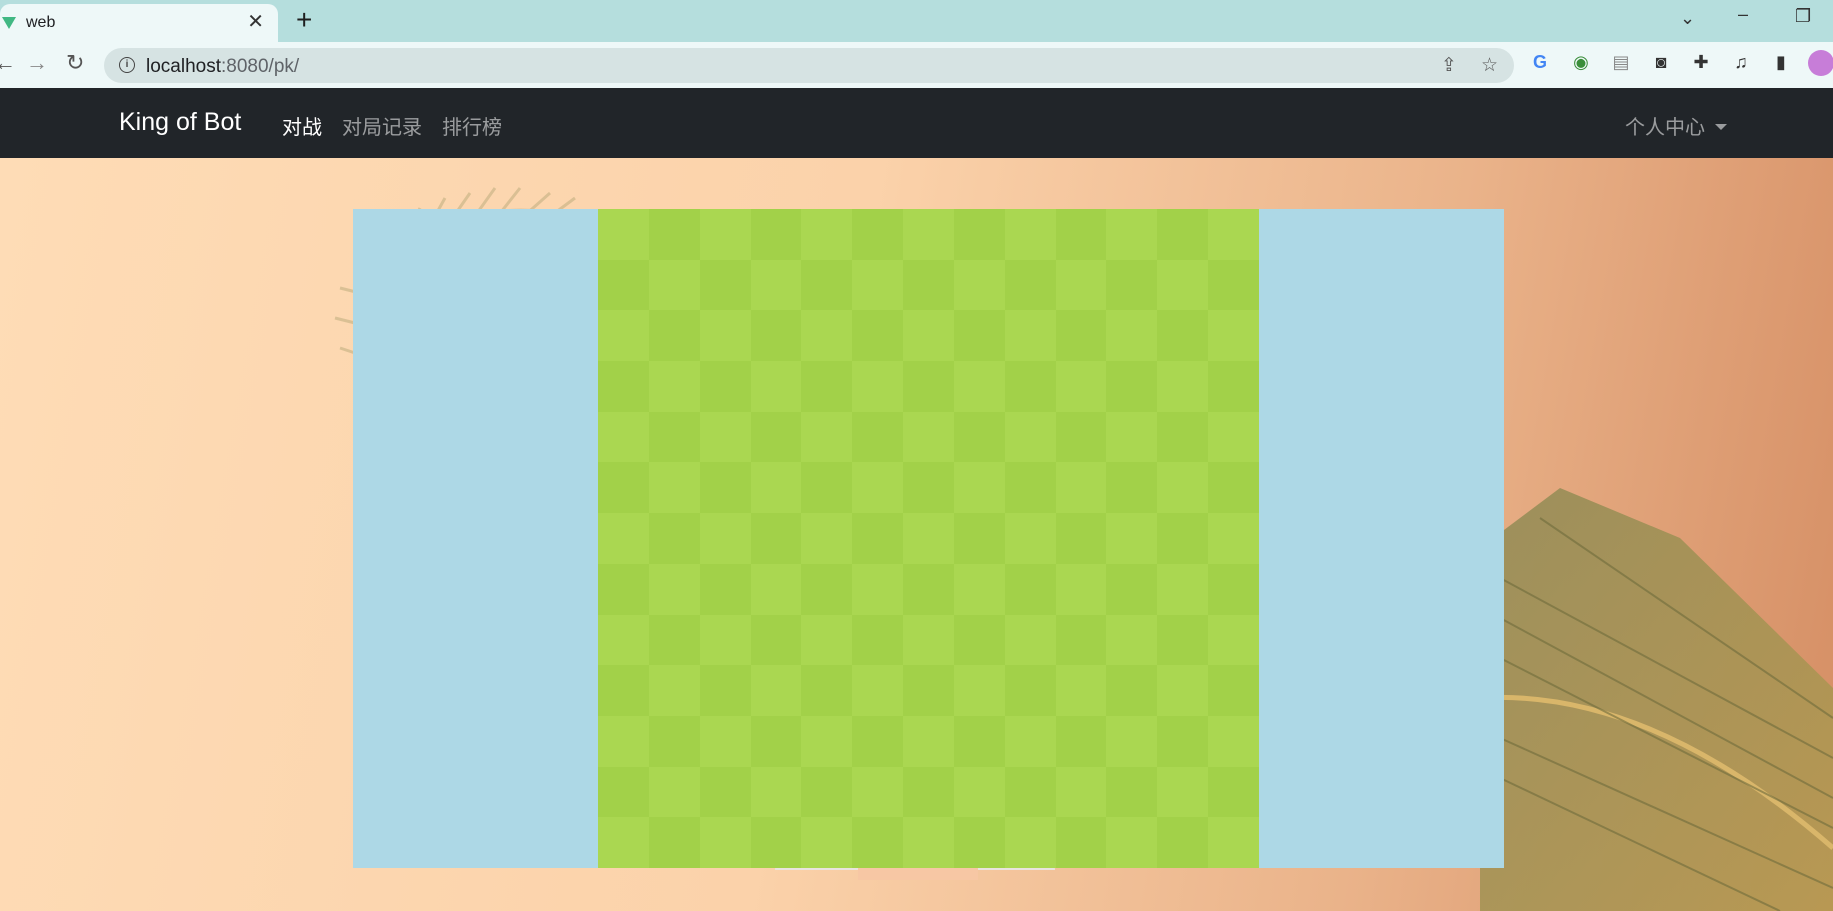  Describe the element at coordinates (180, 122) in the screenshot. I see `navbar-brand: King of Bot` at that location.